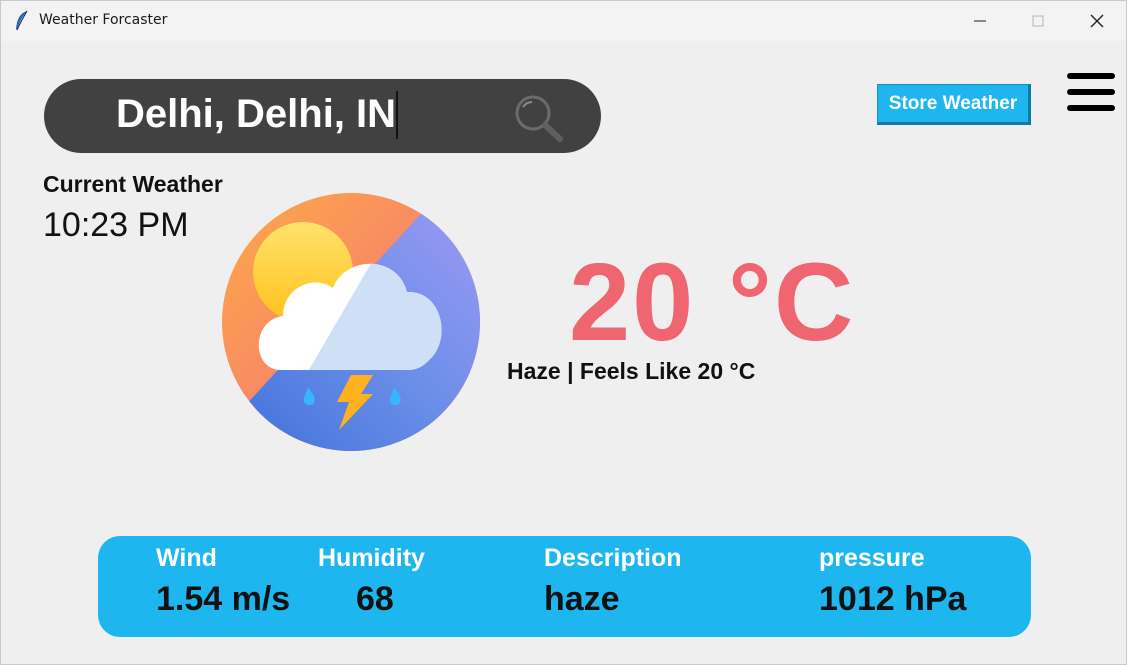 This screenshot has width=1127, height=665. Describe the element at coordinates (22, 20) in the screenshot. I see `feather-icon` at that location.